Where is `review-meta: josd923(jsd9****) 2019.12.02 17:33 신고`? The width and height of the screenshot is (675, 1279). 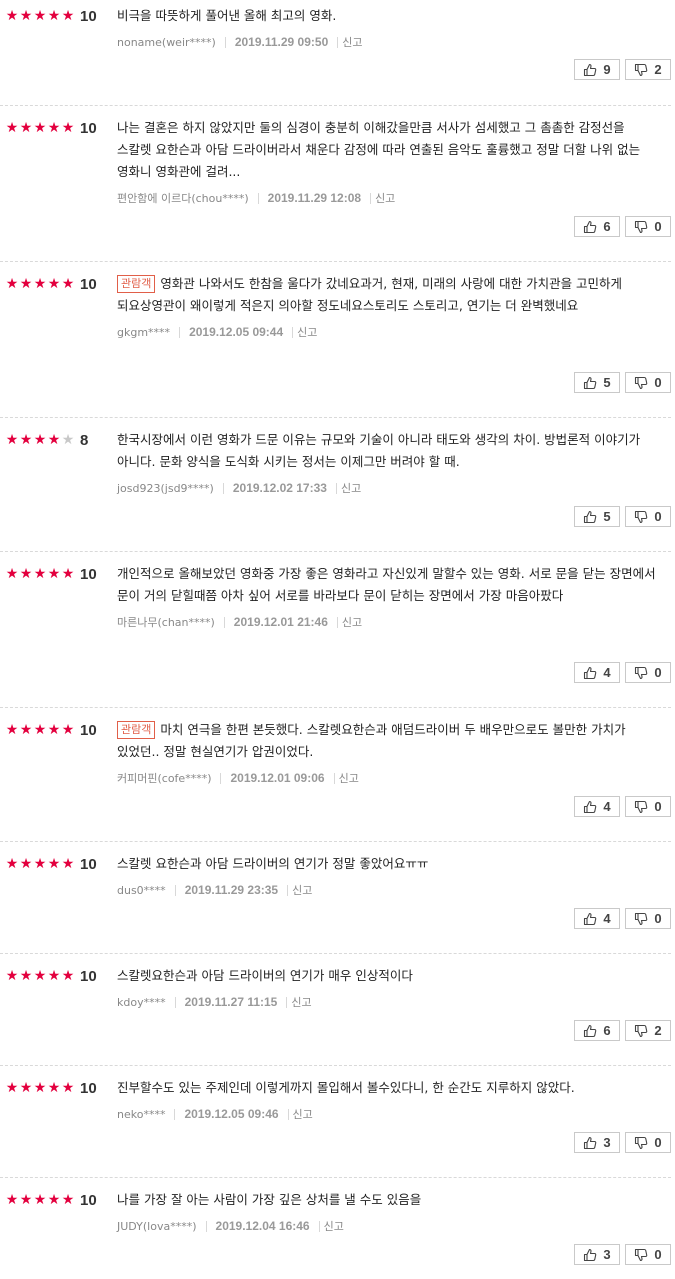
review-meta: josd923(jsd9****) 2019.12.02 17:33 신고 is located at coordinates (387, 488).